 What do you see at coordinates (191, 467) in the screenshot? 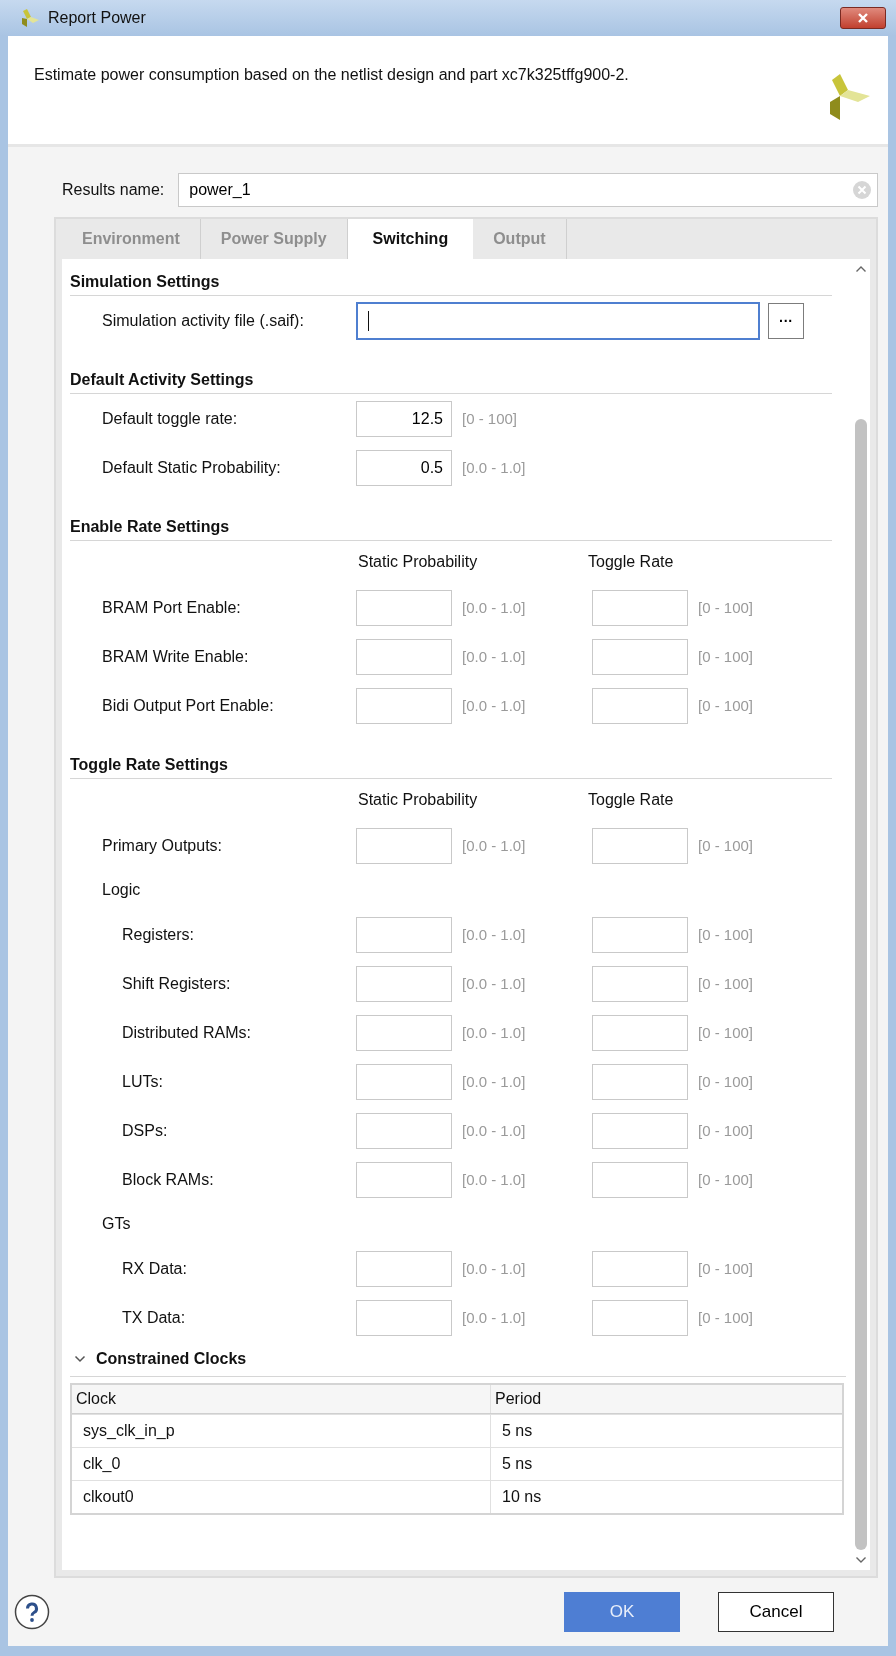
I see `field-label: Default Static Probability:` at bounding box center [191, 467].